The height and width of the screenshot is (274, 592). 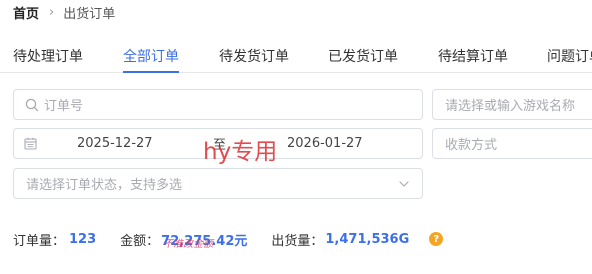 I want to click on order-tabs: 待处理订单 全部订单 待发货订单 已发货订单 待结算订单 问题订单, so click(x=296, y=55).